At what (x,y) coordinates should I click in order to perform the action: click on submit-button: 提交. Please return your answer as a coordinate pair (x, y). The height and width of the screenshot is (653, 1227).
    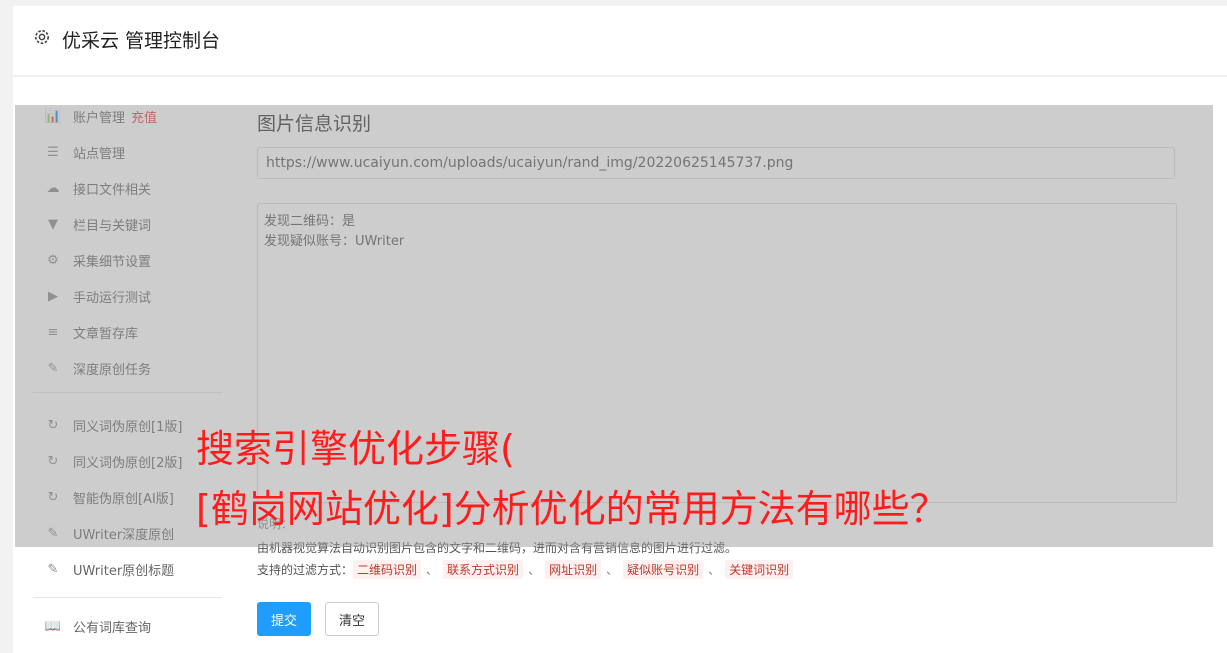
    Looking at the image, I should click on (284, 619).